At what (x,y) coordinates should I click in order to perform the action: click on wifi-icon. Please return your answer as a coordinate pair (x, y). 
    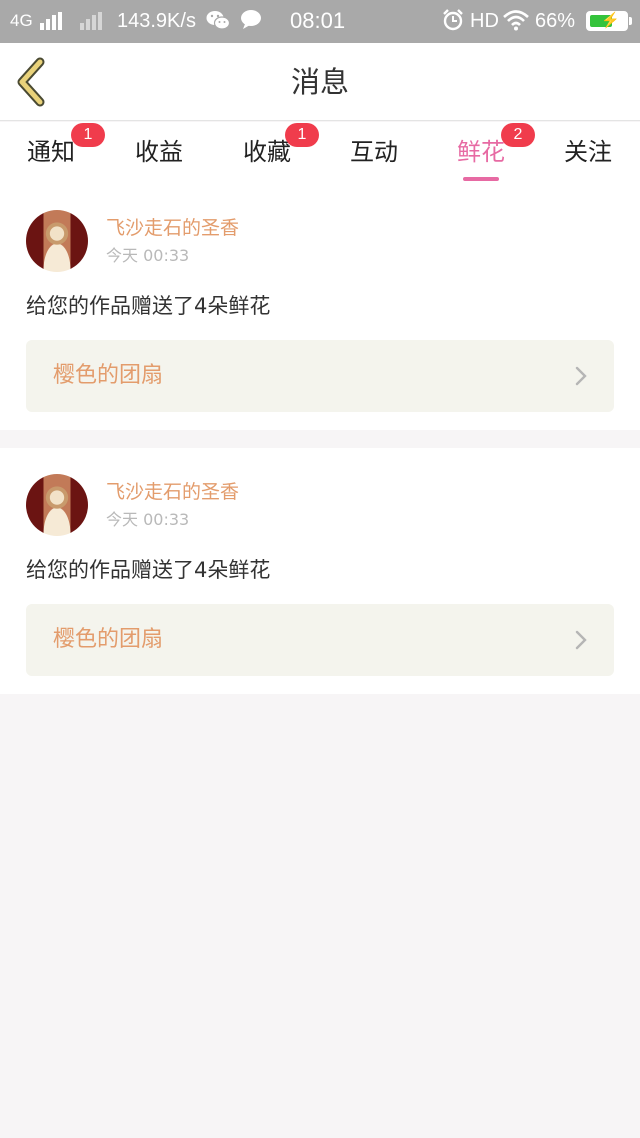
    Looking at the image, I should click on (516, 20).